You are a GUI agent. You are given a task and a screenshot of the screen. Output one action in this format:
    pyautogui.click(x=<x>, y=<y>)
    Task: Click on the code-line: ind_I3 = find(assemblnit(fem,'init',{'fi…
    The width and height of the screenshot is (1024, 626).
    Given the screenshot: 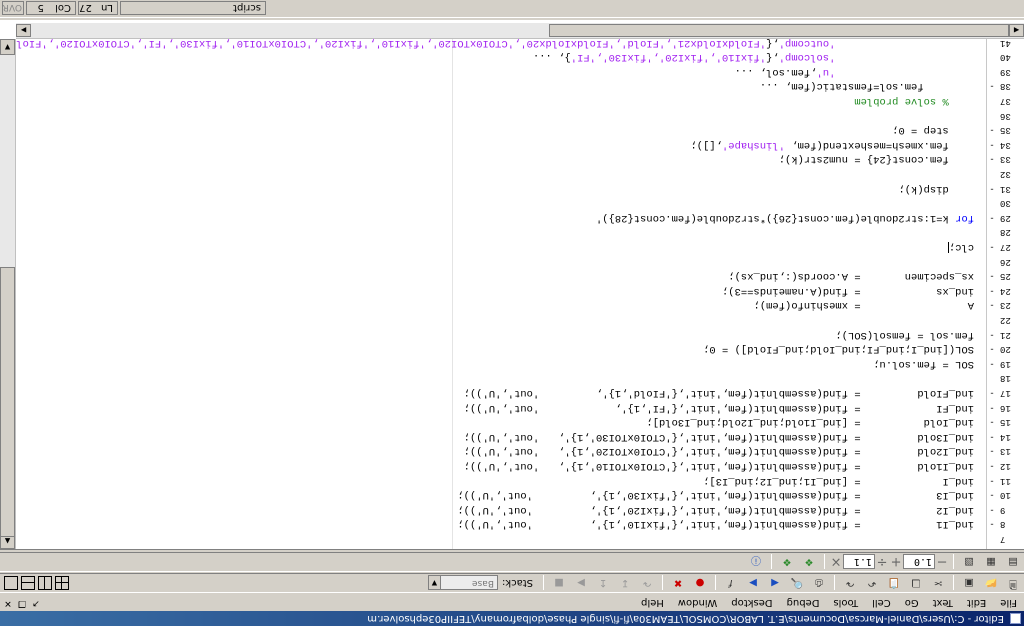 What is the action you would take?
    pyautogui.click(x=715, y=495)
    